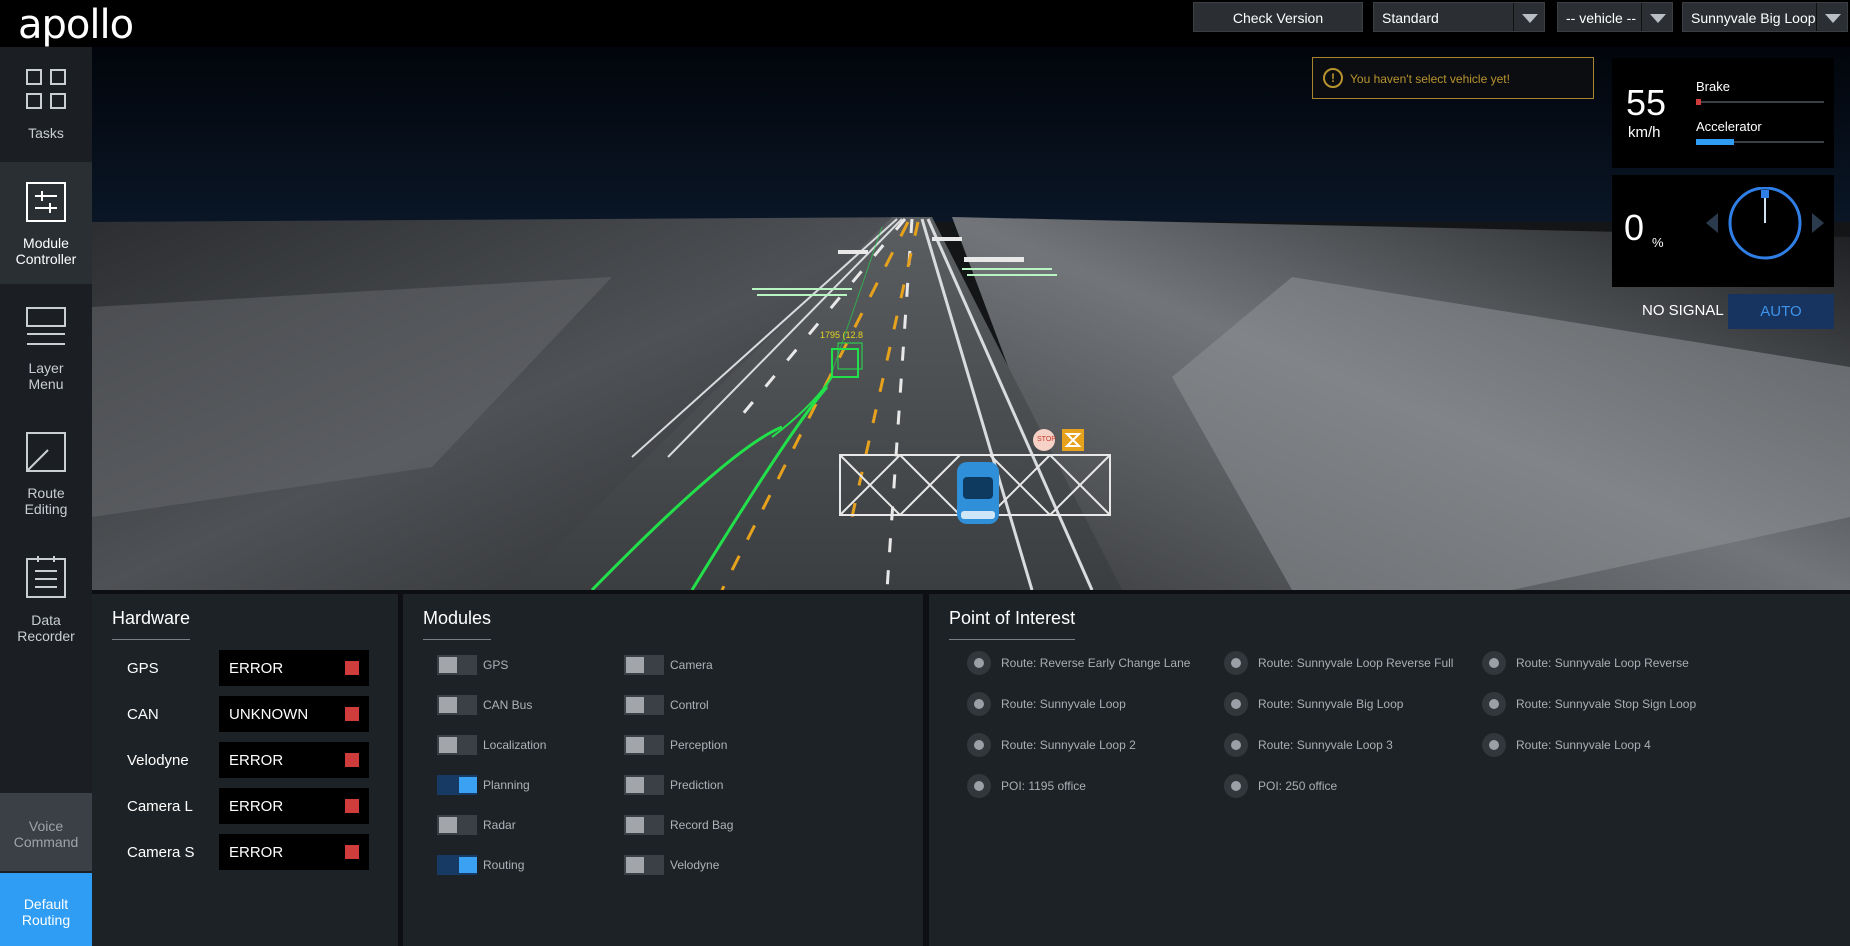  I want to click on sidebar-item-label: Module, so click(46, 243).